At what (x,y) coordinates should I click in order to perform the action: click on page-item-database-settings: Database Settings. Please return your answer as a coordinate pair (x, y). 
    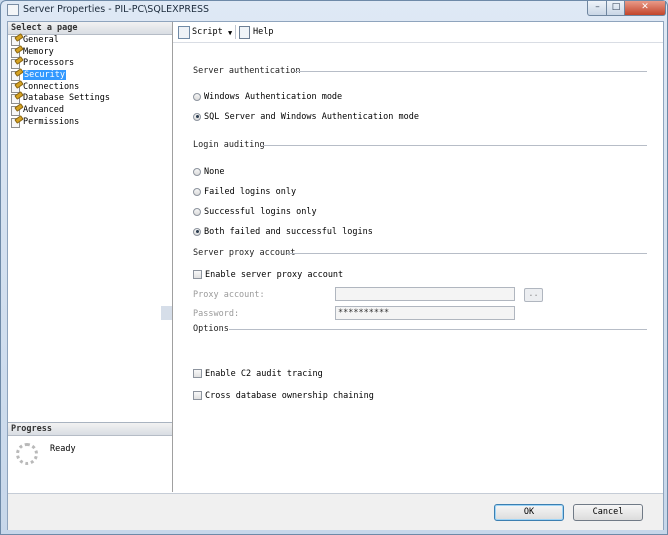
    Looking at the image, I should click on (90, 98).